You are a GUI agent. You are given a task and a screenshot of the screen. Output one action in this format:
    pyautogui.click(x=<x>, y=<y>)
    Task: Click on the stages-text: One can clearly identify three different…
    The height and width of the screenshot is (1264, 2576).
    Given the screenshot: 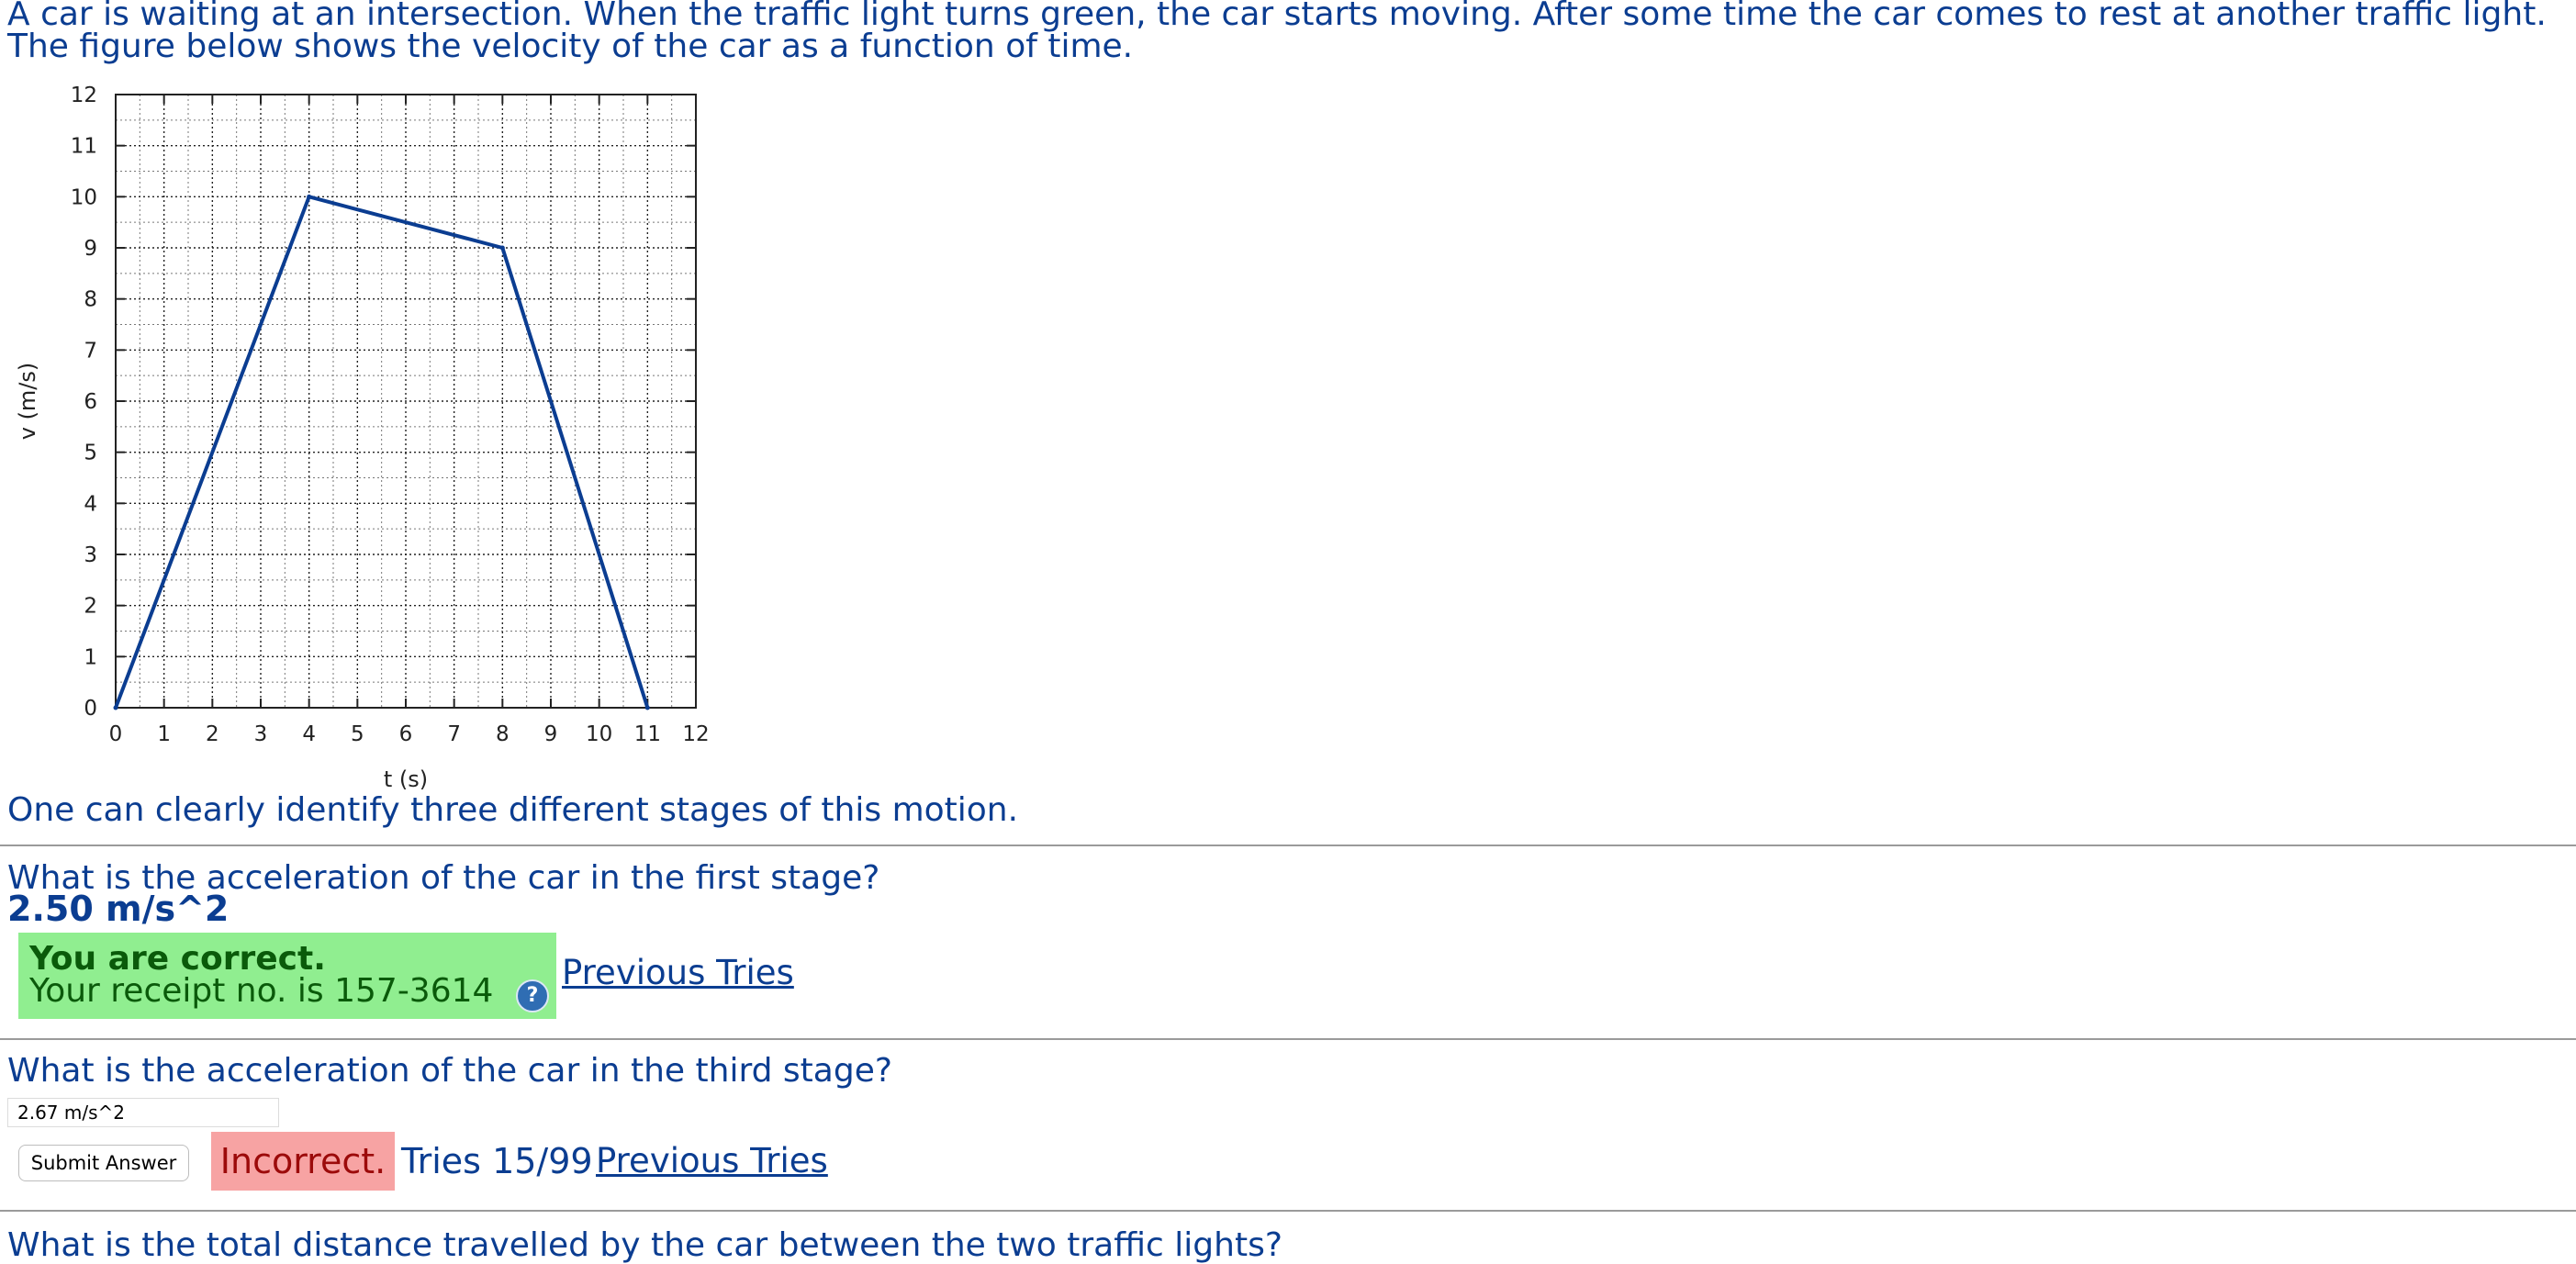 What is the action you would take?
    pyautogui.click(x=513, y=810)
    